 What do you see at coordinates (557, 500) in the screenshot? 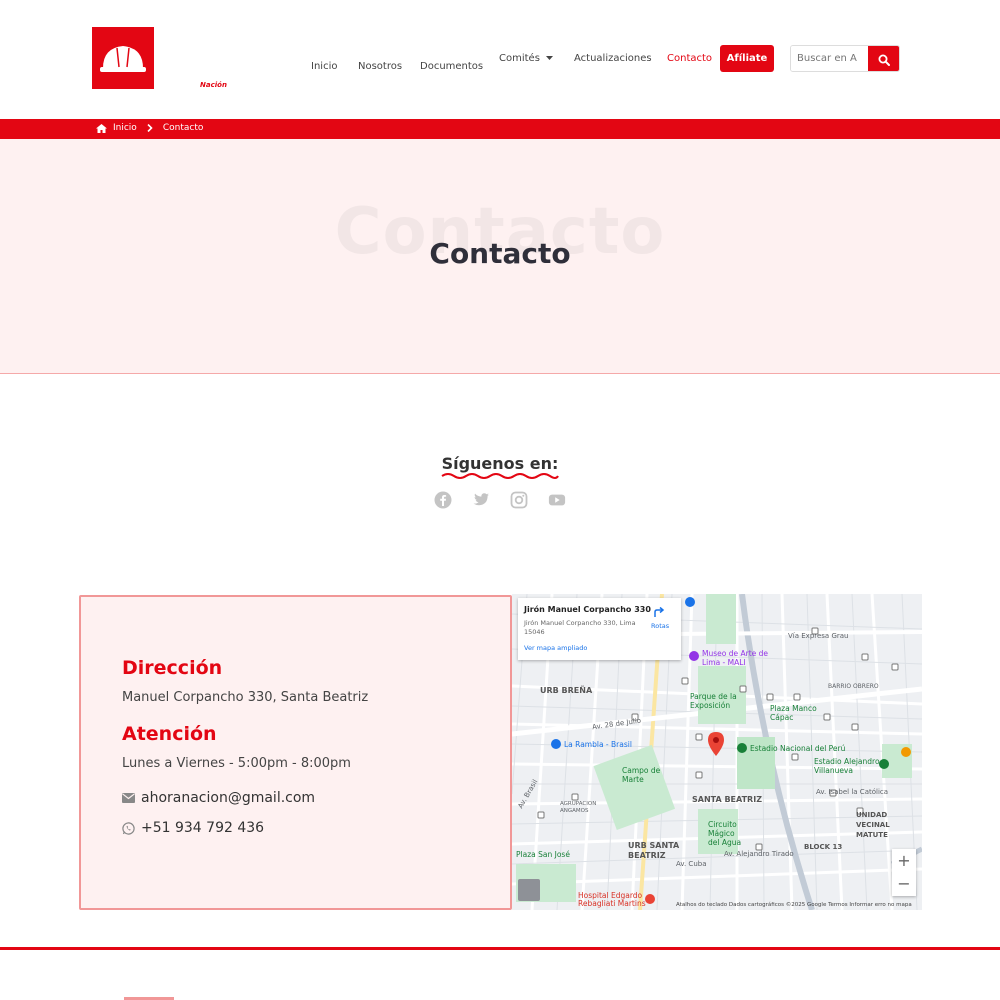
I see `youtube-icon` at bounding box center [557, 500].